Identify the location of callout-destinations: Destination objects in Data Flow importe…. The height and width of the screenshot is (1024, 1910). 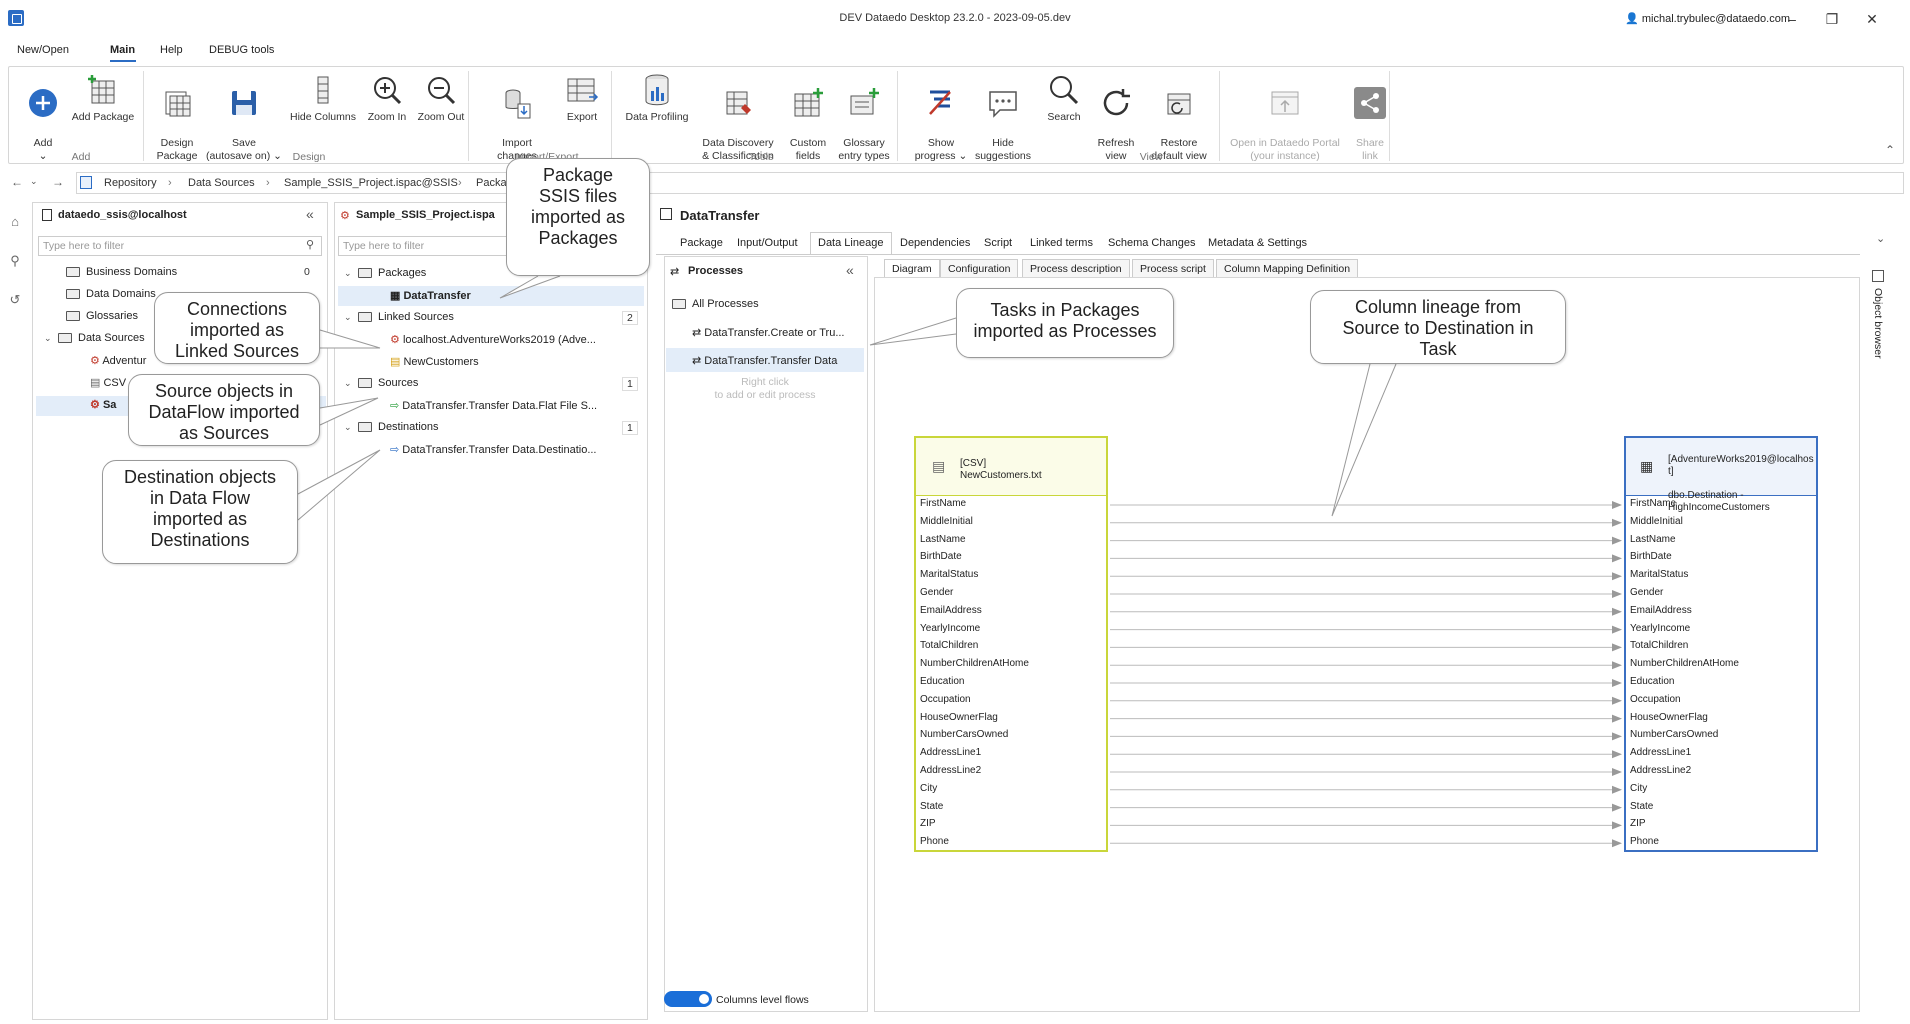
(200, 512).